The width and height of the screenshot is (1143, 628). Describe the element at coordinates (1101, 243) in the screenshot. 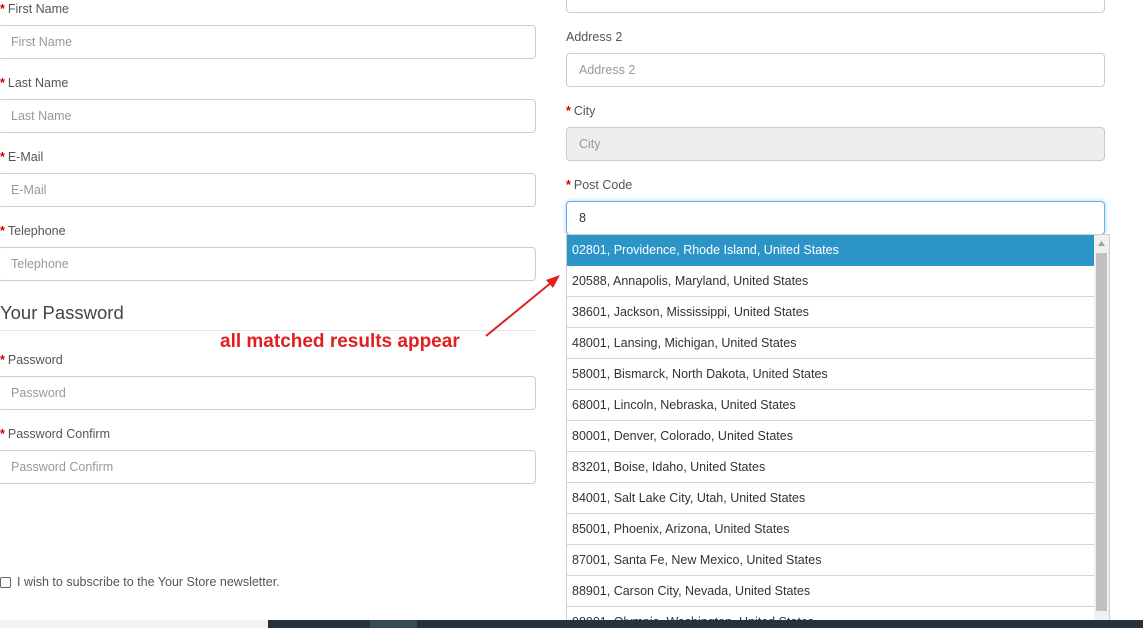

I see `scroll-up-arrow-icon` at that location.